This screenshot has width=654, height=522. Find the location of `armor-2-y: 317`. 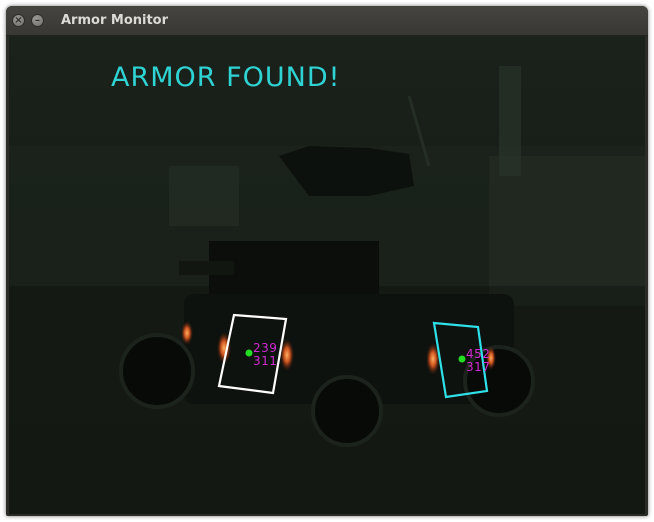

armor-2-y: 317 is located at coordinates (478, 367).